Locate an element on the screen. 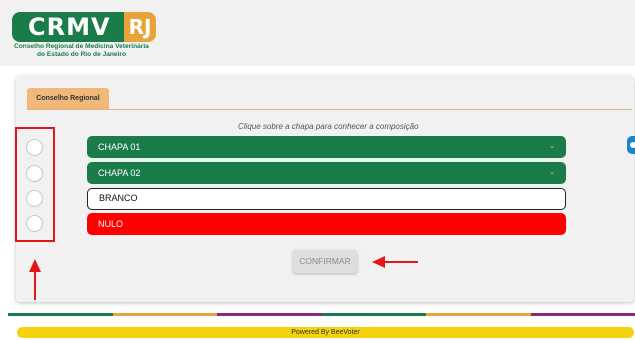 The height and width of the screenshot is (340, 635). side-button-dot is located at coordinates (632, 145).